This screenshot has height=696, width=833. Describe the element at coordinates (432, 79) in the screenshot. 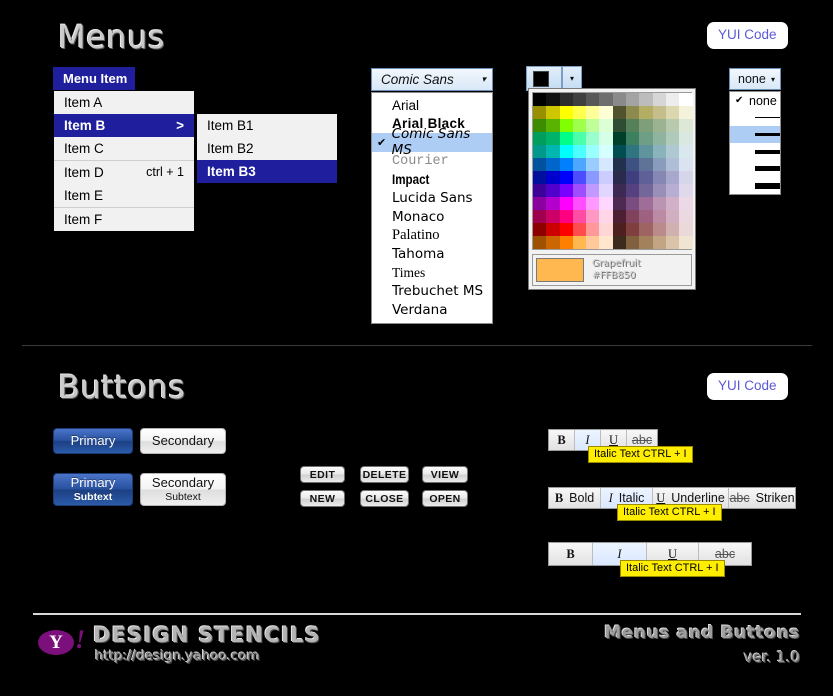

I see `font-select-button: Comic Sans ▾` at that location.